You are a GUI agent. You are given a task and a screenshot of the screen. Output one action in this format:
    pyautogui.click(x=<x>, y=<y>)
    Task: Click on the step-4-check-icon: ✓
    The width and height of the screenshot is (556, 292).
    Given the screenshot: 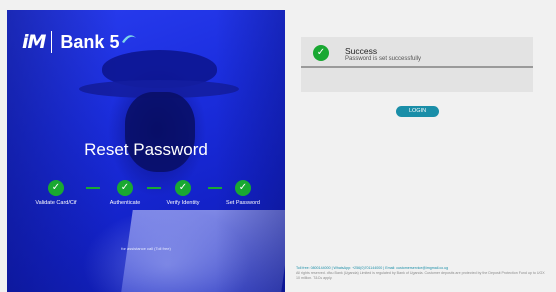 What is the action you would take?
    pyautogui.click(x=243, y=188)
    